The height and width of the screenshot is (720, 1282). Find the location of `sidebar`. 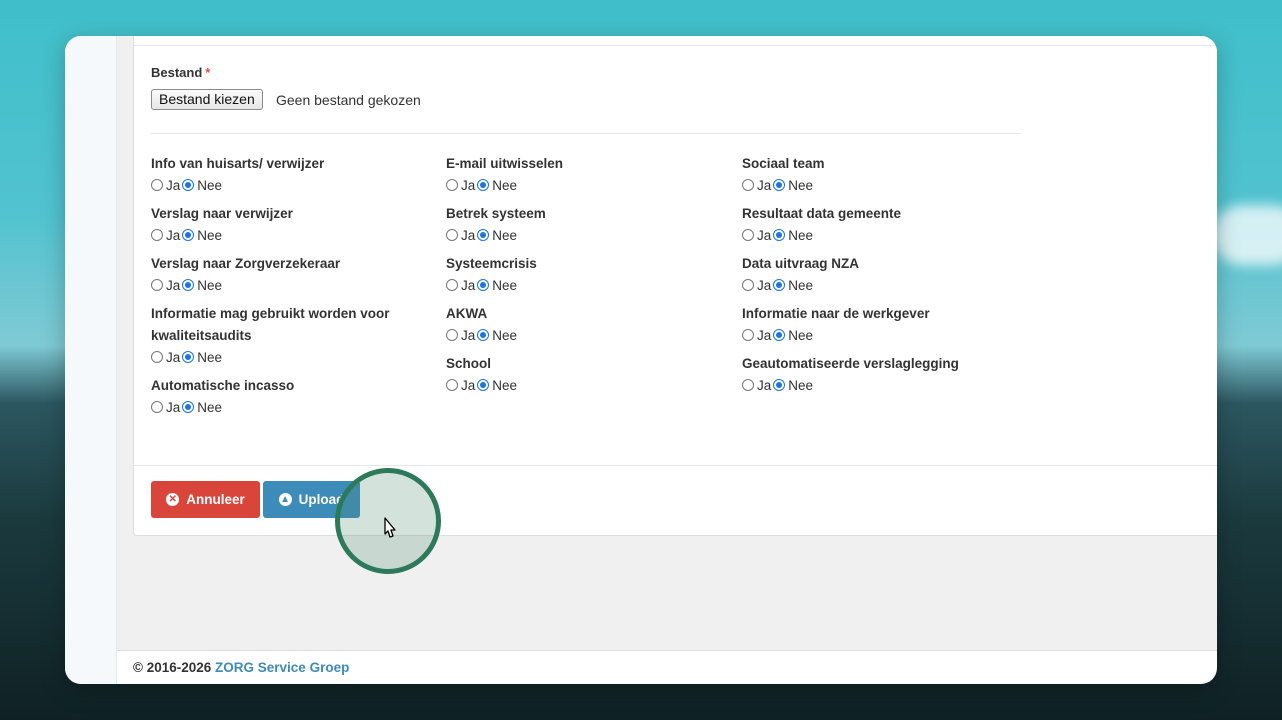

sidebar is located at coordinates (91, 360).